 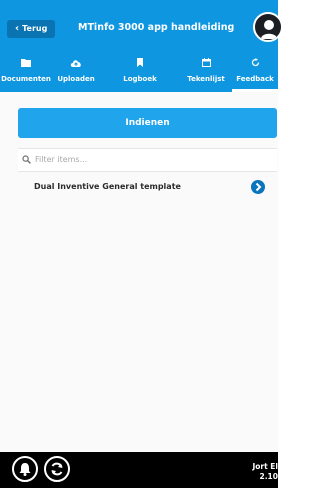 What do you see at coordinates (206, 72) in the screenshot?
I see `tab-tekenlijst: Tekenlijst` at bounding box center [206, 72].